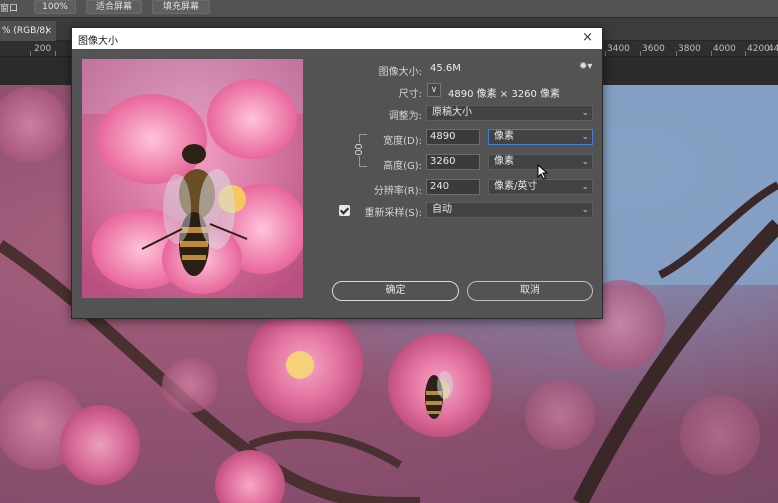  I want to click on resolution-unit-select: 像素/英寸 ⌄, so click(540, 187).